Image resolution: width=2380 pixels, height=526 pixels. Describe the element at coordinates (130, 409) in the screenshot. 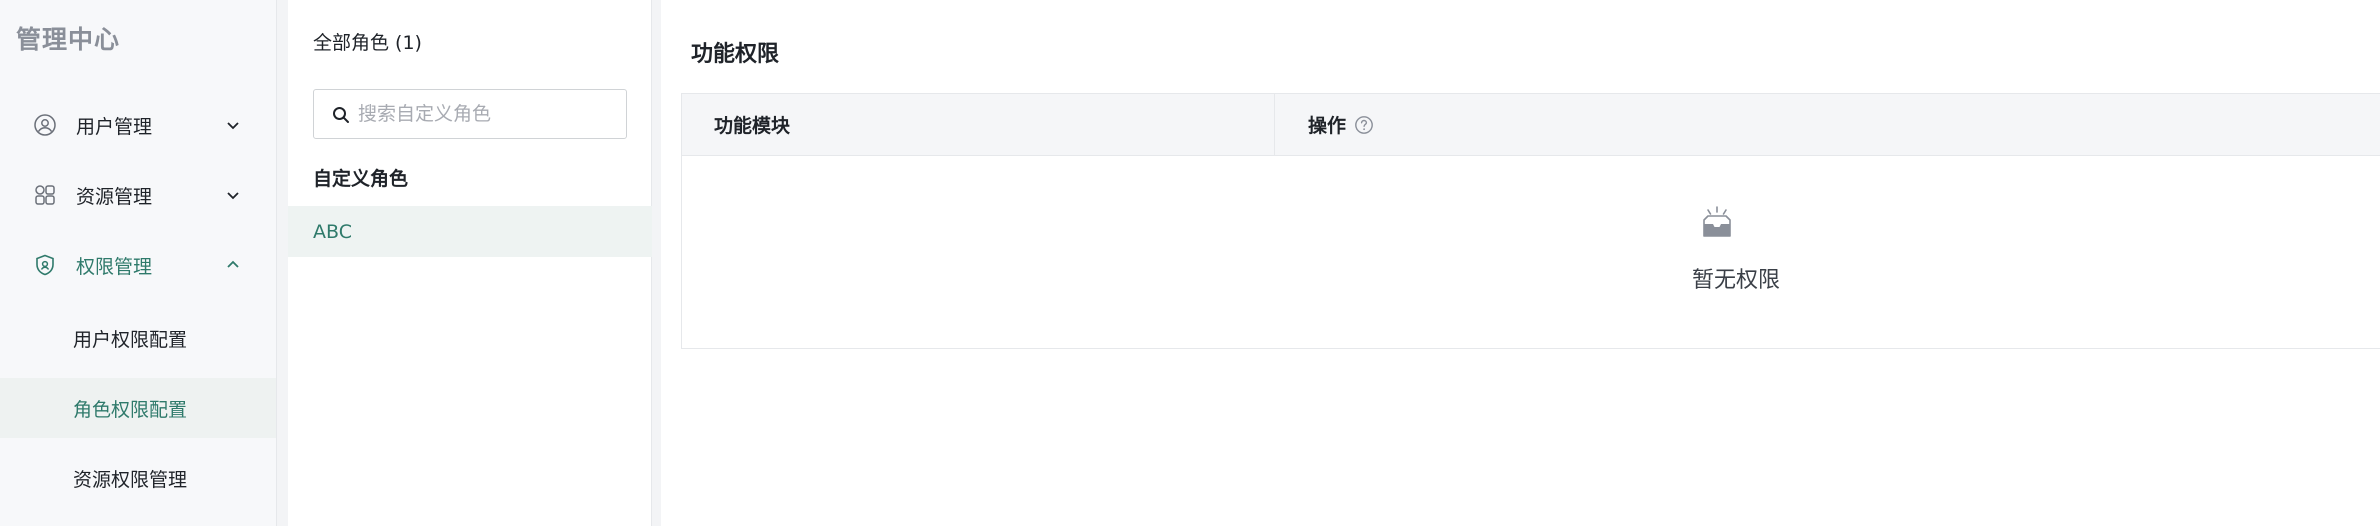

I see `sidebar-subitem-label: 角色权限配置` at that location.